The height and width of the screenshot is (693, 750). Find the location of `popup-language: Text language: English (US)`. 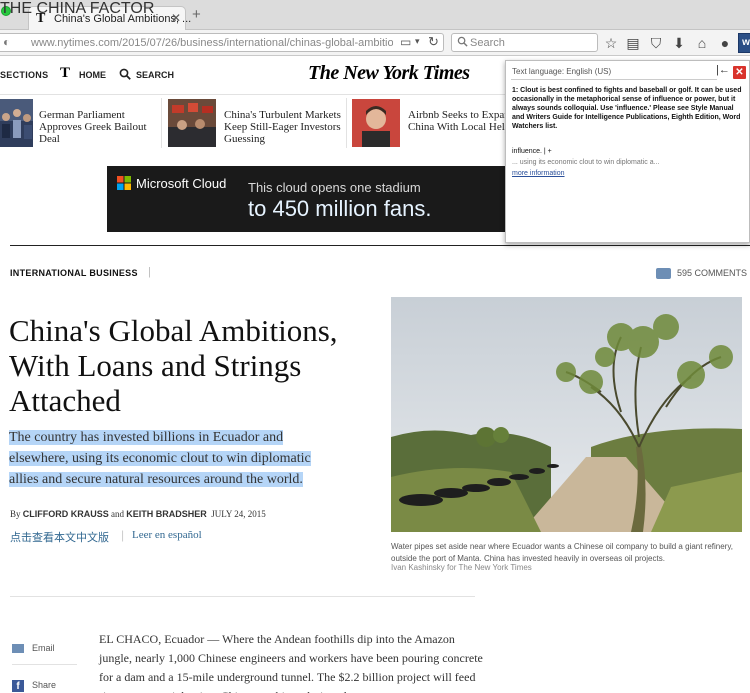

popup-language: Text language: English (US) is located at coordinates (562, 71).